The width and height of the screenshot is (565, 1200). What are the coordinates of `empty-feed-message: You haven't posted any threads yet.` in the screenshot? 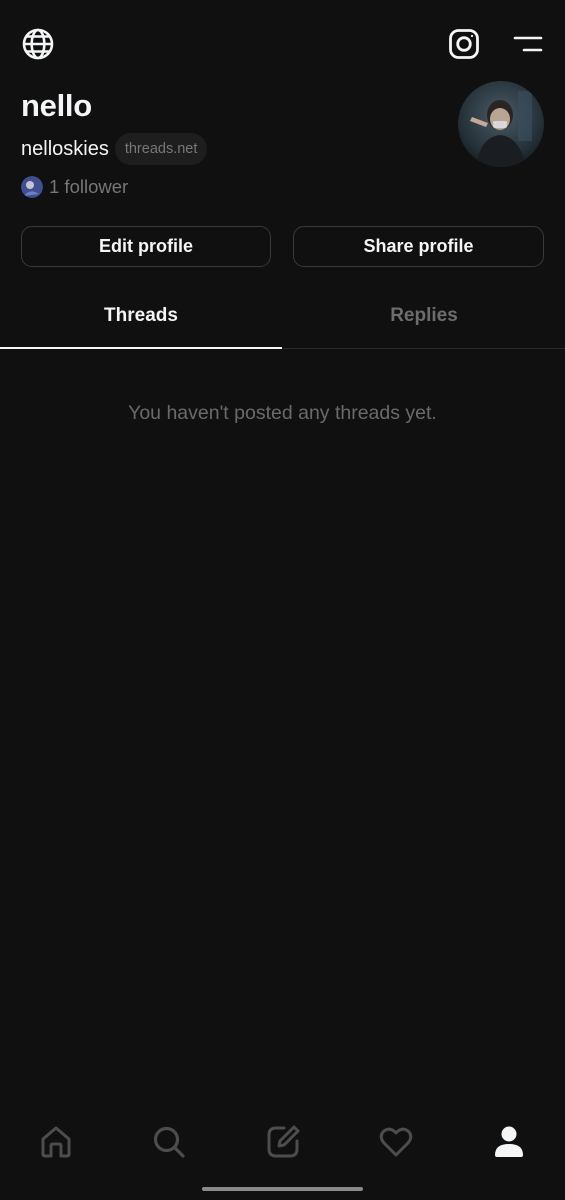 It's located at (282, 413).